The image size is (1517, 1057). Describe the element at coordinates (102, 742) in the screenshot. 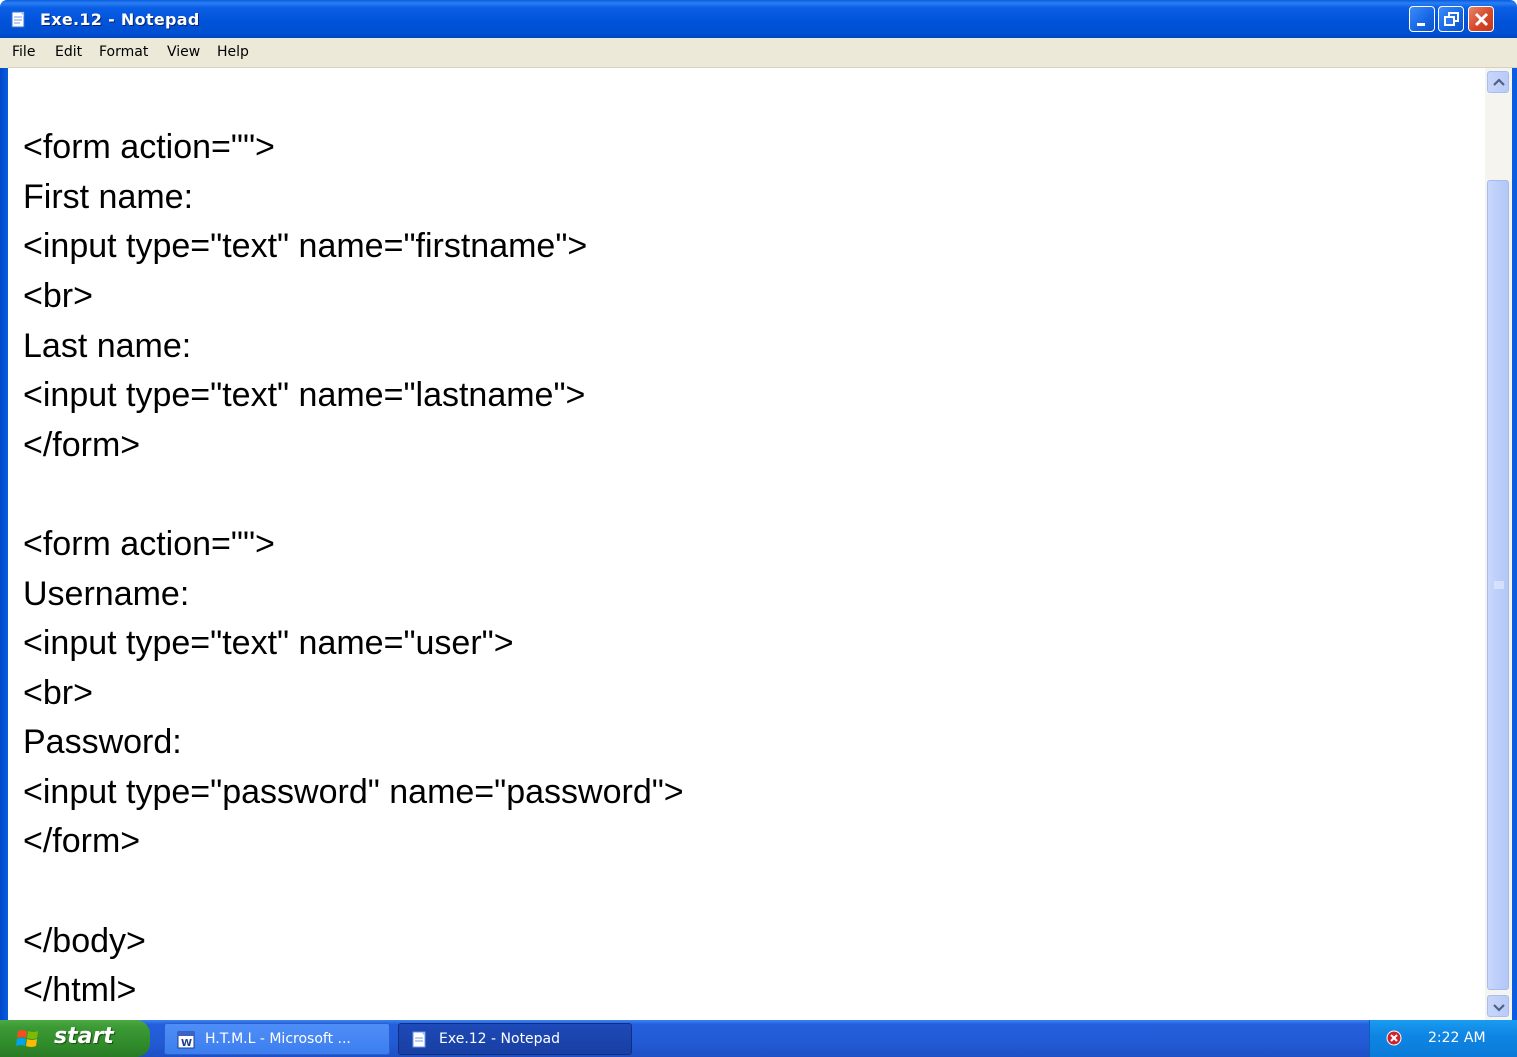

I see `editor-line: Password:` at that location.